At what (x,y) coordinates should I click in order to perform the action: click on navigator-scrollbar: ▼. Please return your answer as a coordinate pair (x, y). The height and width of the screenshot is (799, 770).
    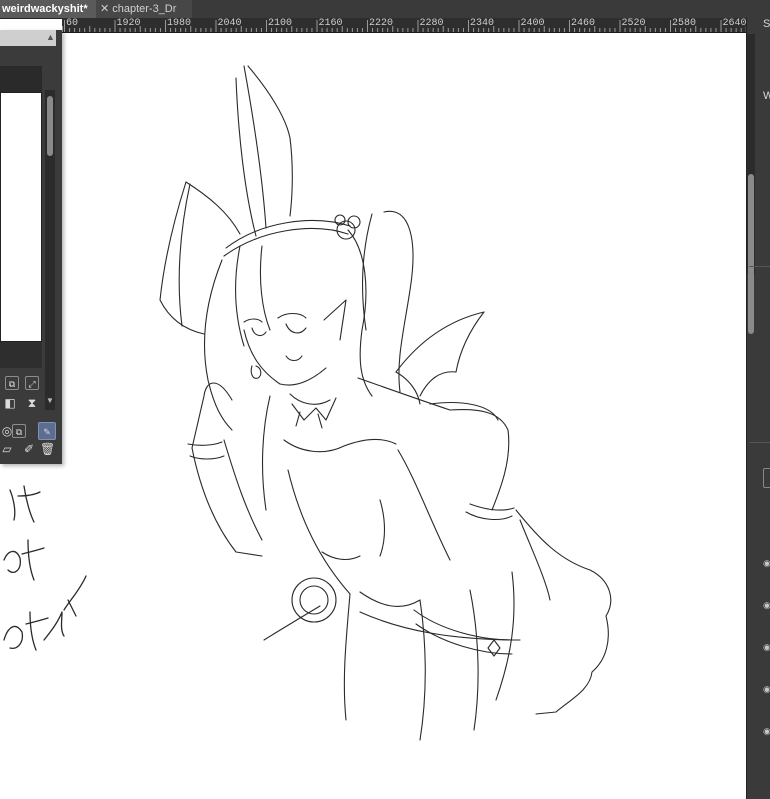
    Looking at the image, I should click on (50, 250).